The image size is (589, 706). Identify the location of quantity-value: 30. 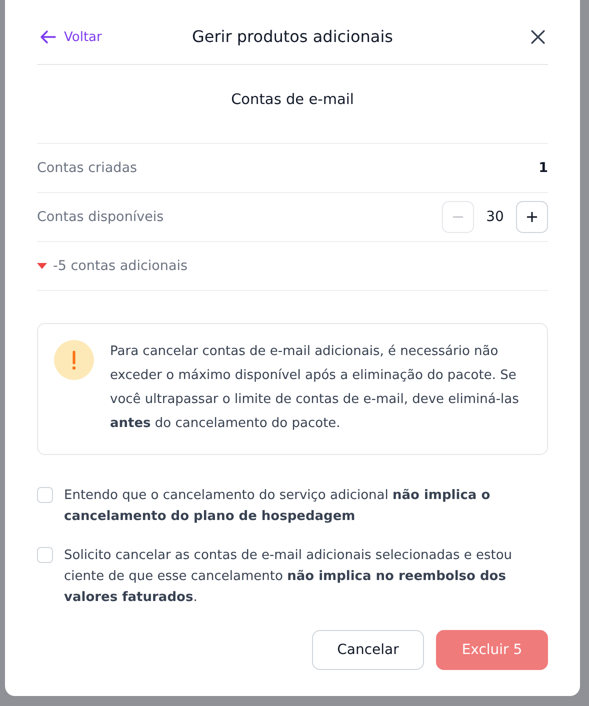
(495, 217).